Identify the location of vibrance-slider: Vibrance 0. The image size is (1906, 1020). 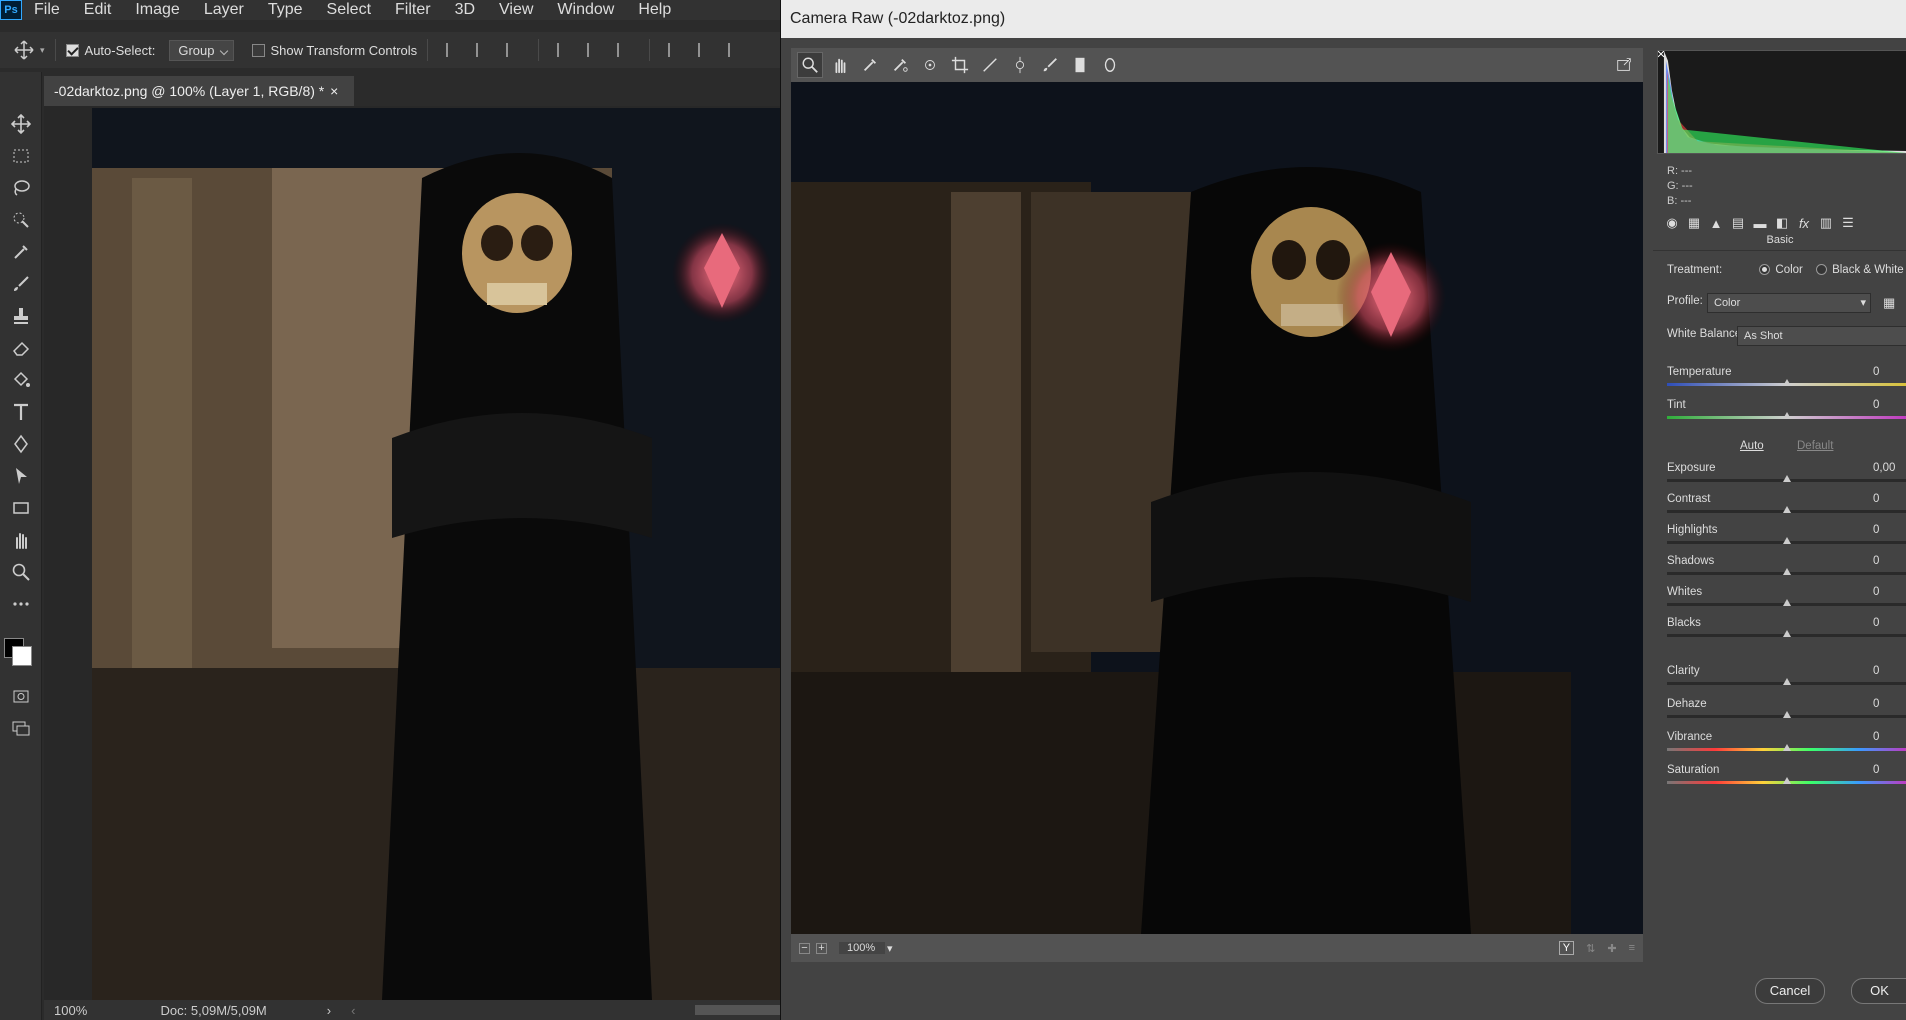
(1779, 748).